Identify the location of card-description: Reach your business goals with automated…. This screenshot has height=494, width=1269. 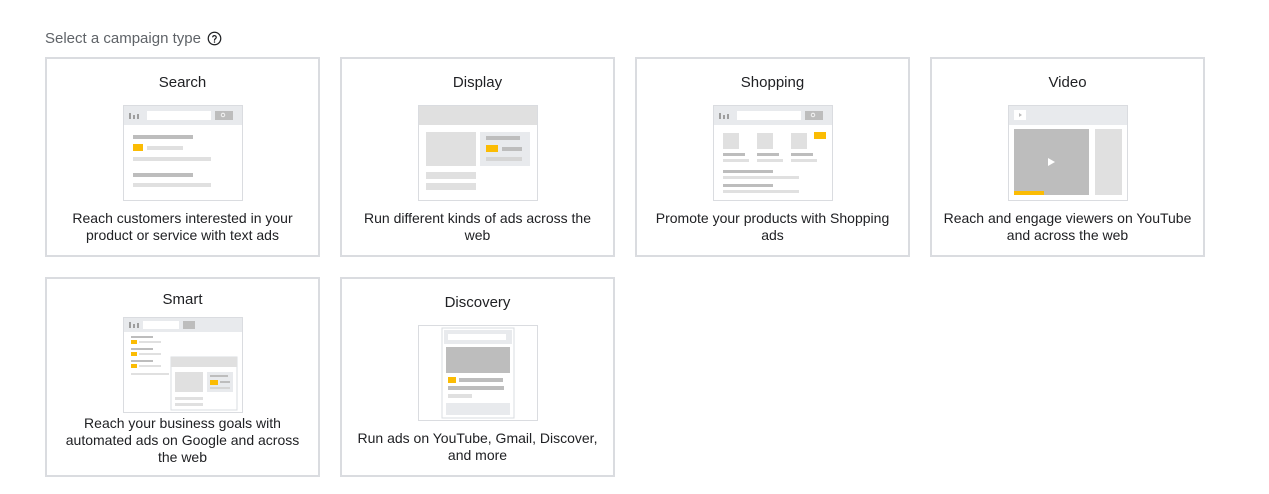
(182, 440).